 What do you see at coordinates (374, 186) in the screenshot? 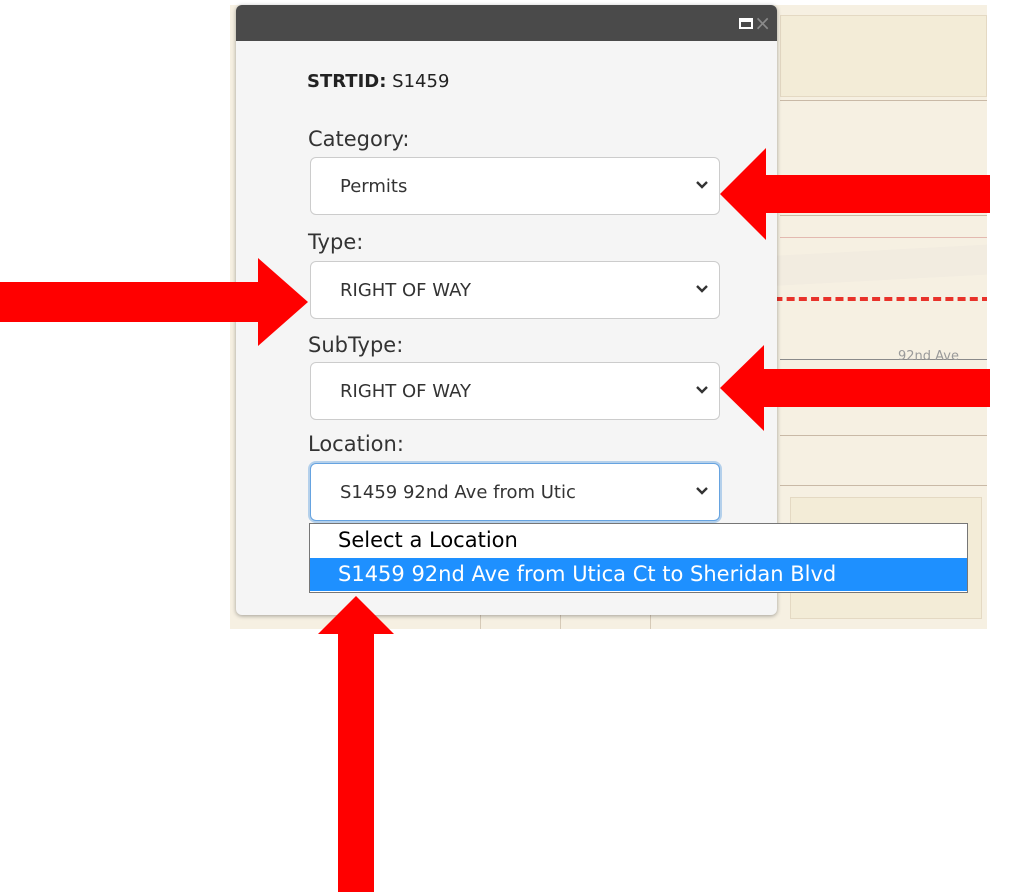
I see `category-select-value: Permits` at bounding box center [374, 186].